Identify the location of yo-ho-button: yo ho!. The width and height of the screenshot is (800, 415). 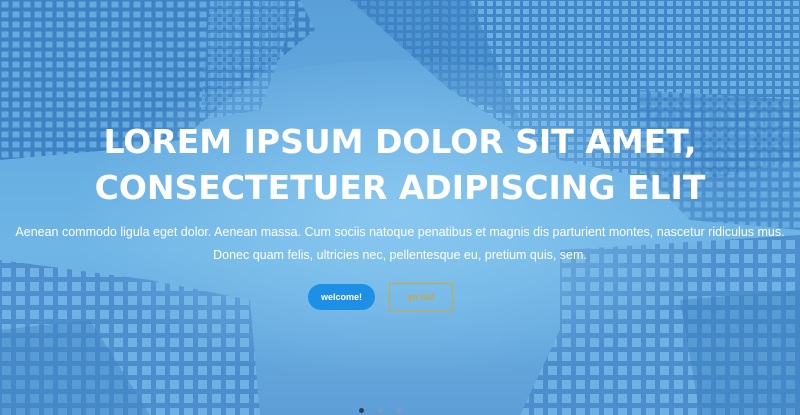
(421, 297).